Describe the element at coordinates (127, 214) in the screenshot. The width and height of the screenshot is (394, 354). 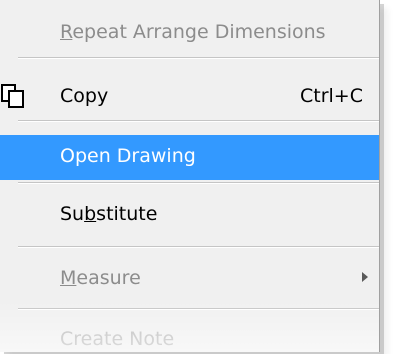
I see `menu-item-label-post: stitute` at that location.